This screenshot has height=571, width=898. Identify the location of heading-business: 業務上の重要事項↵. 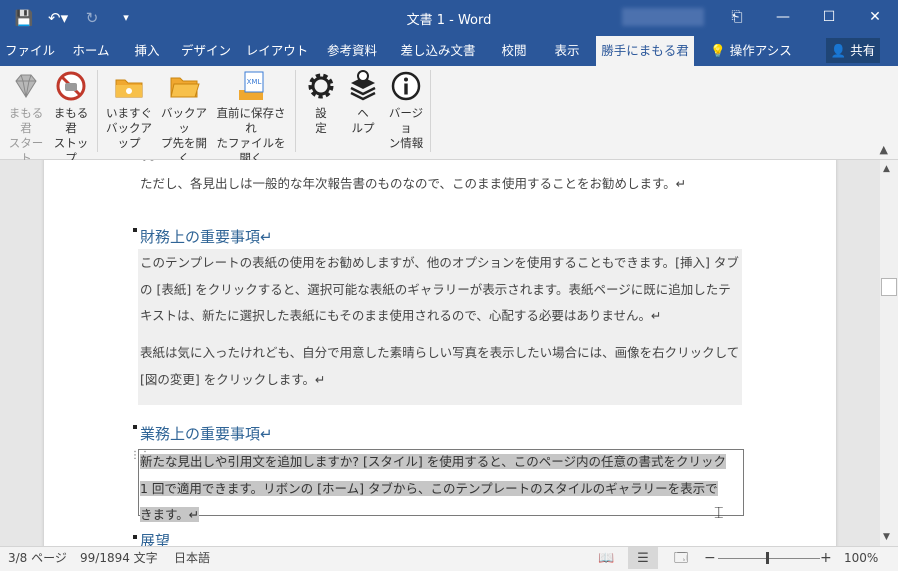
(206, 433).